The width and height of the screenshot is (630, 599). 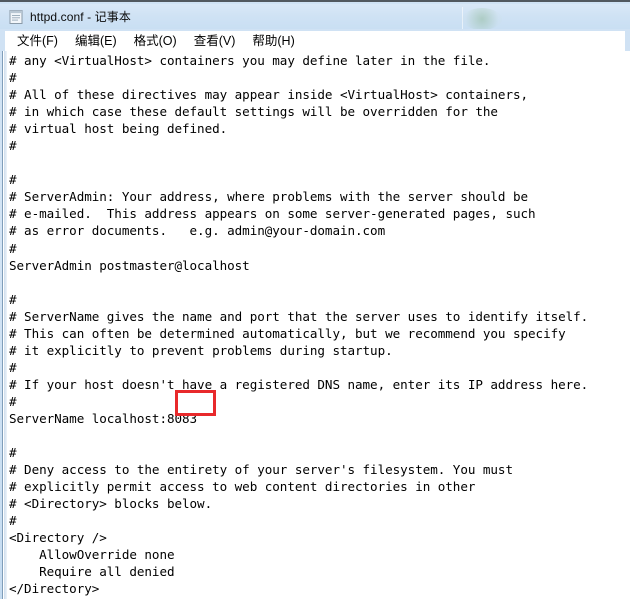 I want to click on editor-line: AllowOverride none, so click(x=92, y=555).